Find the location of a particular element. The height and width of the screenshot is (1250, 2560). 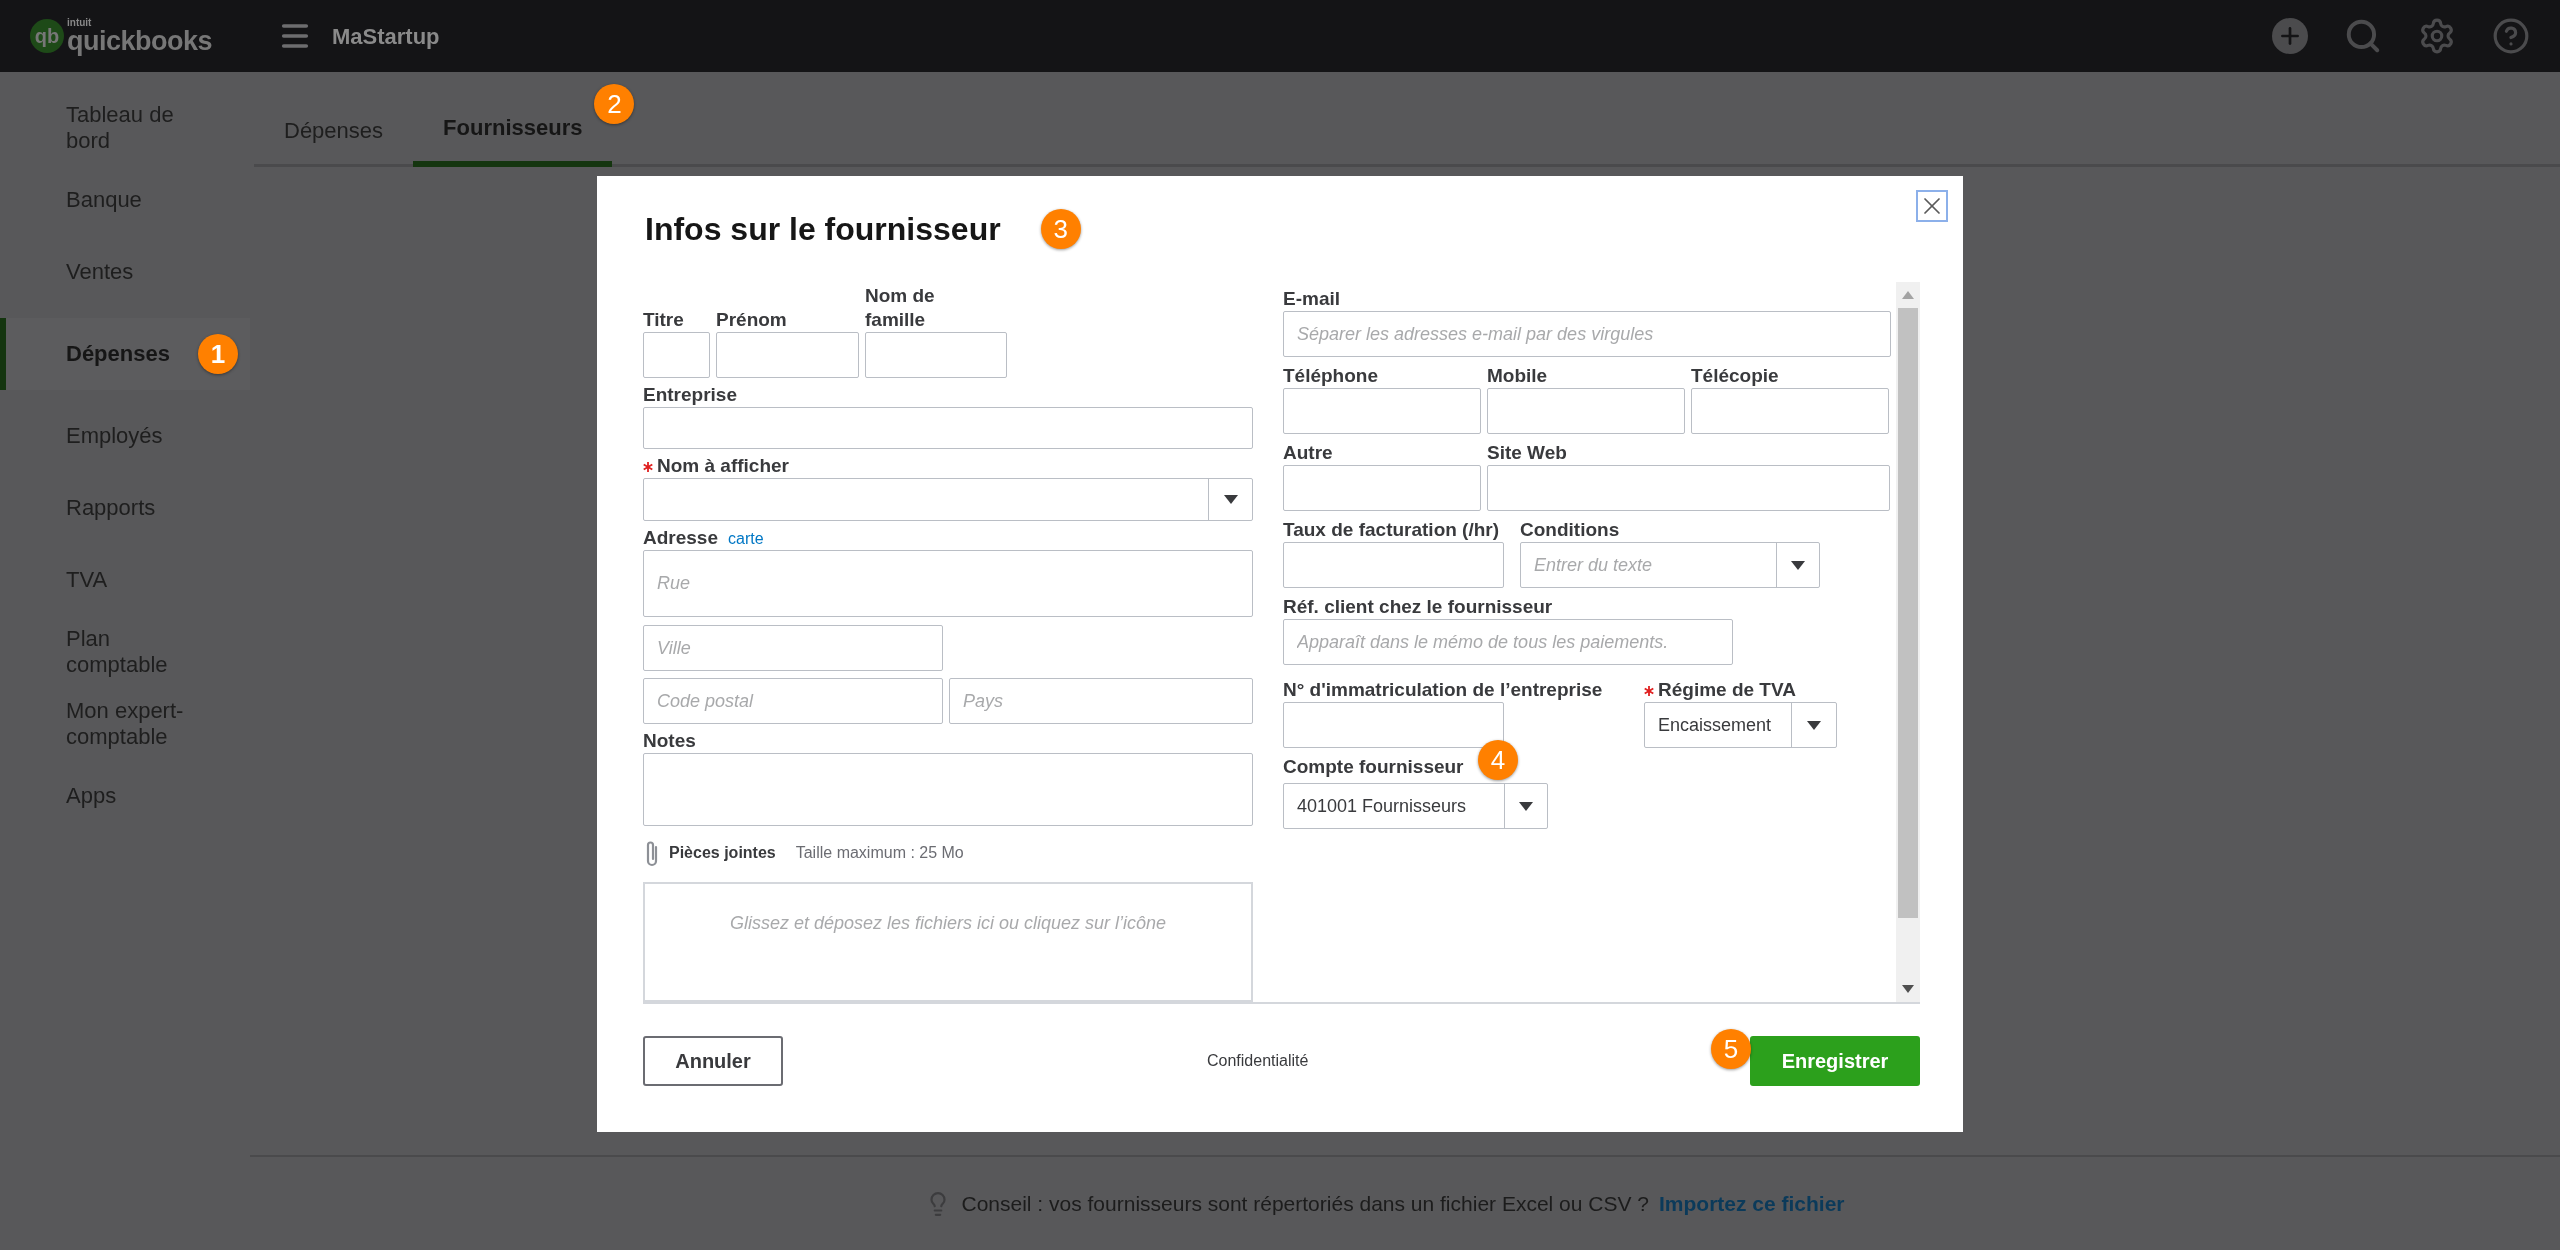

file-drop-zone: Glissez et déposez les fichiers ici ou cliquez sur l’icône is located at coordinates (948, 941).